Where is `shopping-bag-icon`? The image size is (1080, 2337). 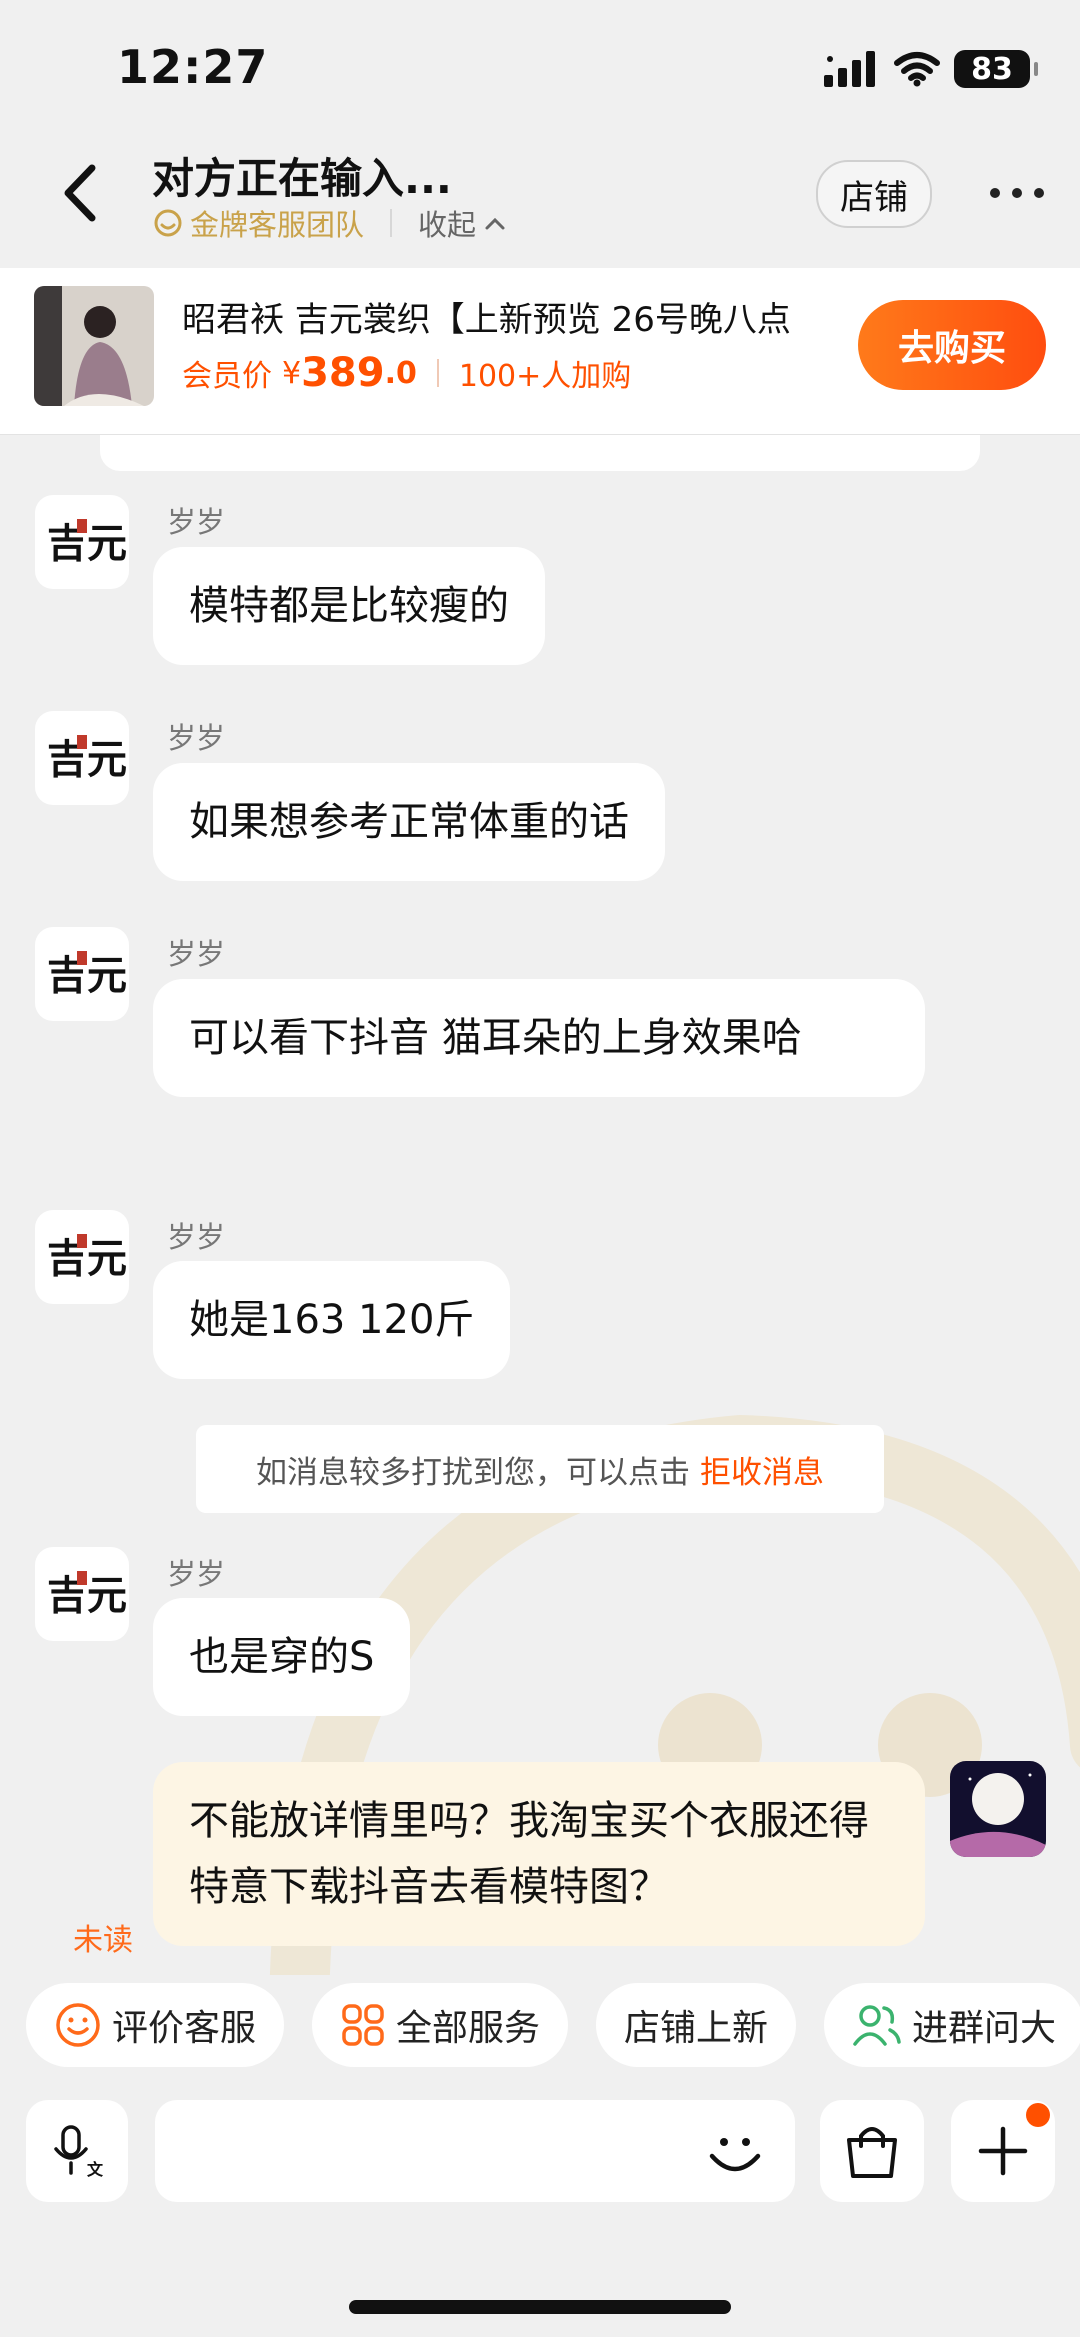 shopping-bag-icon is located at coordinates (872, 2152).